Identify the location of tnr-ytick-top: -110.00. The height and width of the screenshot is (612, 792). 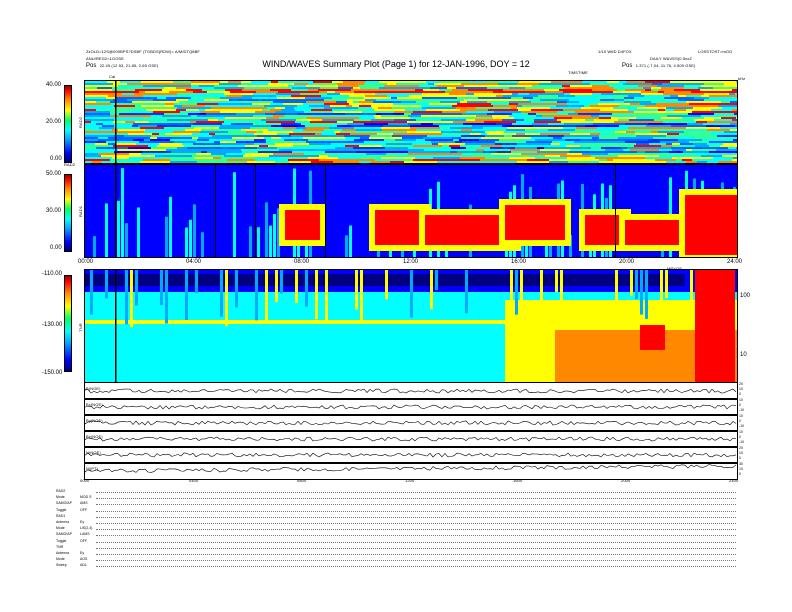
(52, 274).